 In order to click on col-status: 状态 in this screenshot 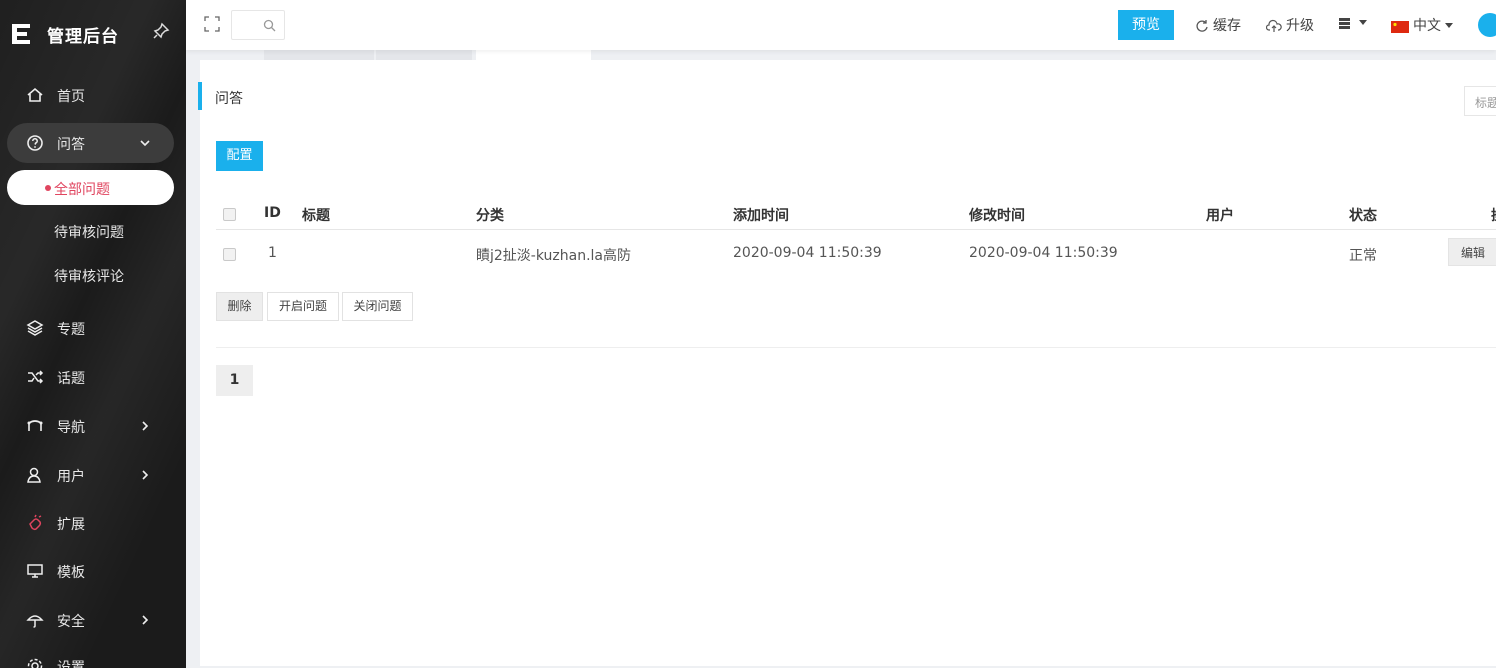, I will do `click(1363, 216)`.